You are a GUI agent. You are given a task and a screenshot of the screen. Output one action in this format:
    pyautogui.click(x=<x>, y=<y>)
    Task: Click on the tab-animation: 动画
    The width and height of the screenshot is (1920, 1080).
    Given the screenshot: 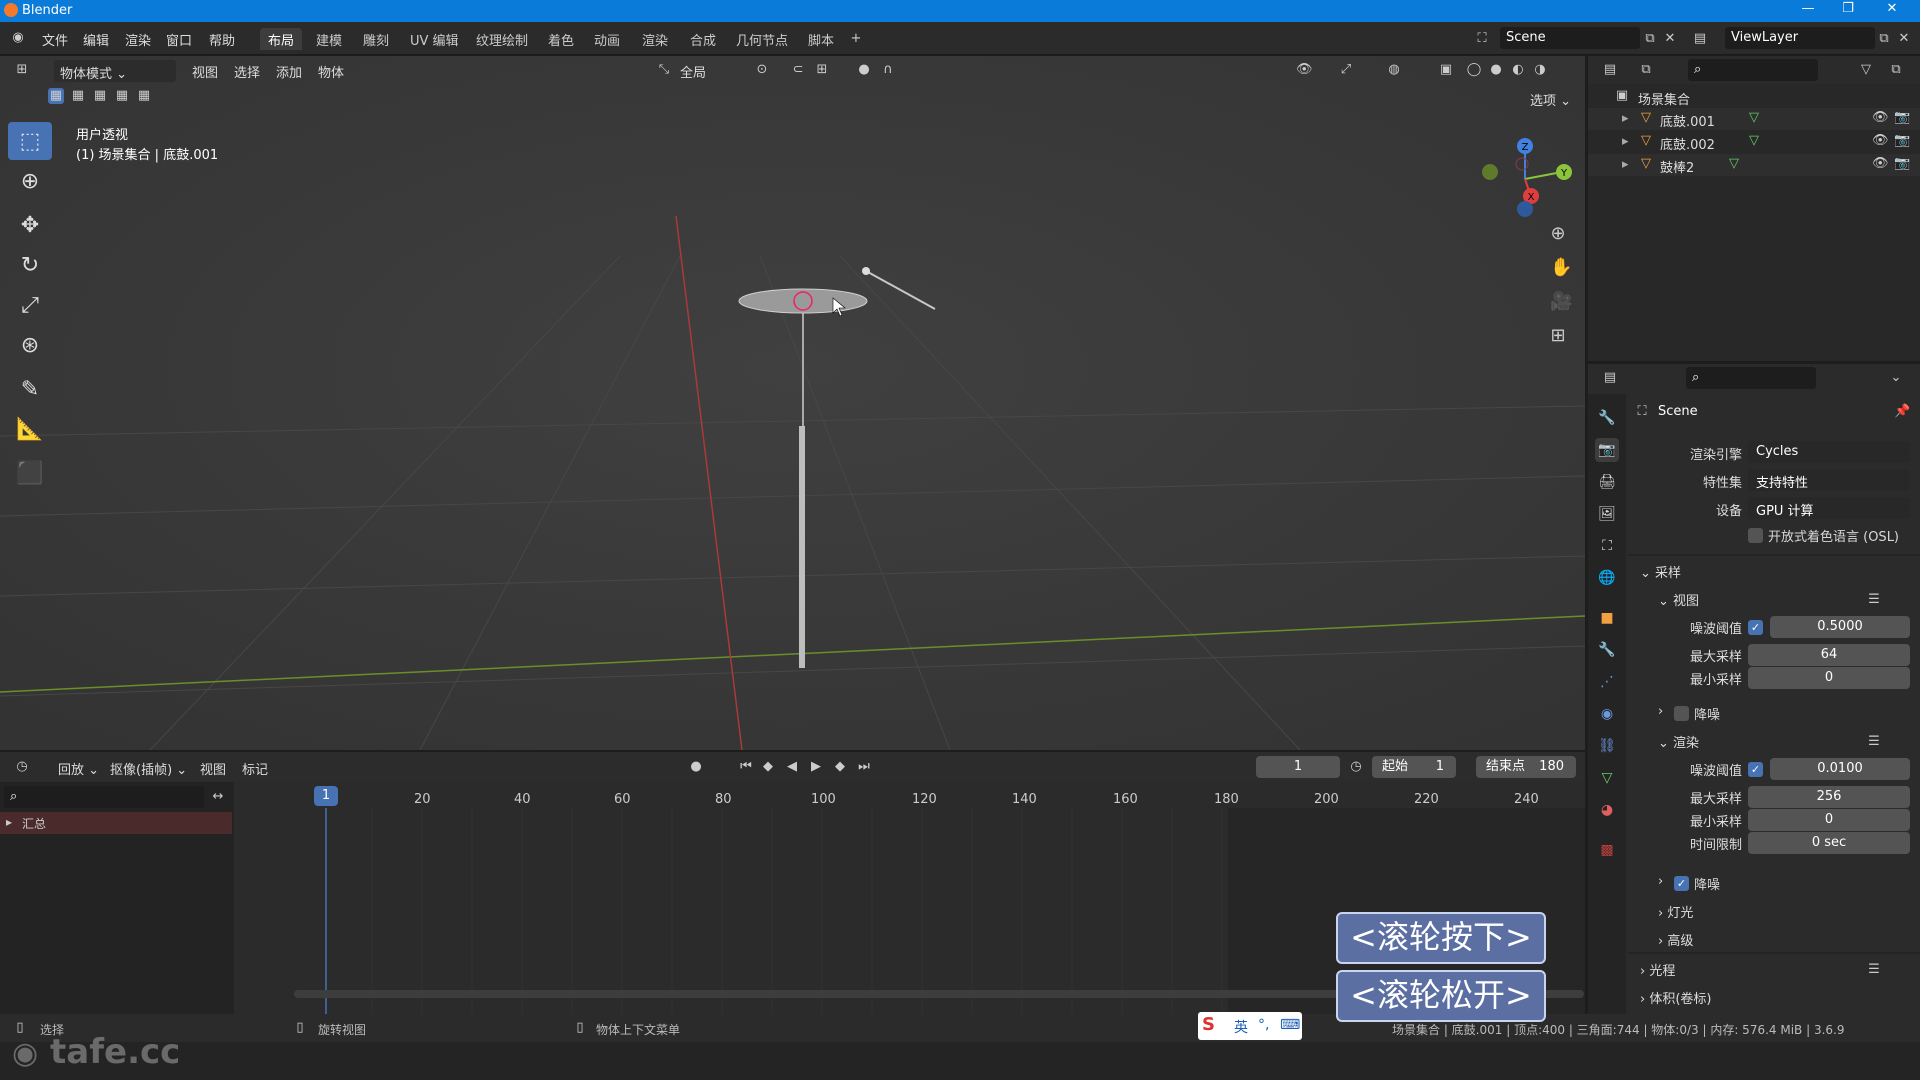 What is the action you would take?
    pyautogui.click(x=607, y=39)
    